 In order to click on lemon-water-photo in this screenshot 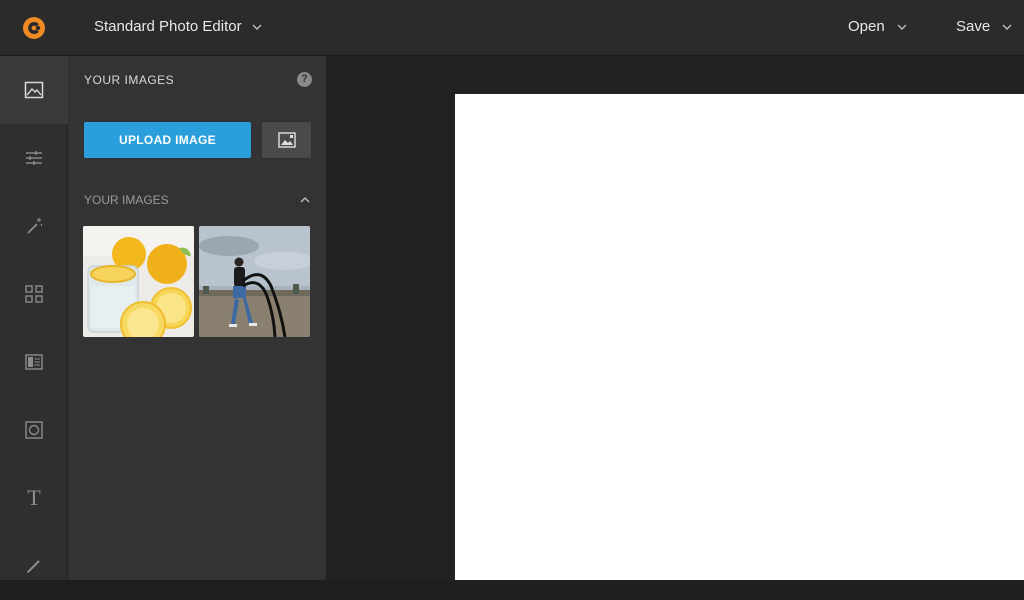, I will do `click(138, 281)`.